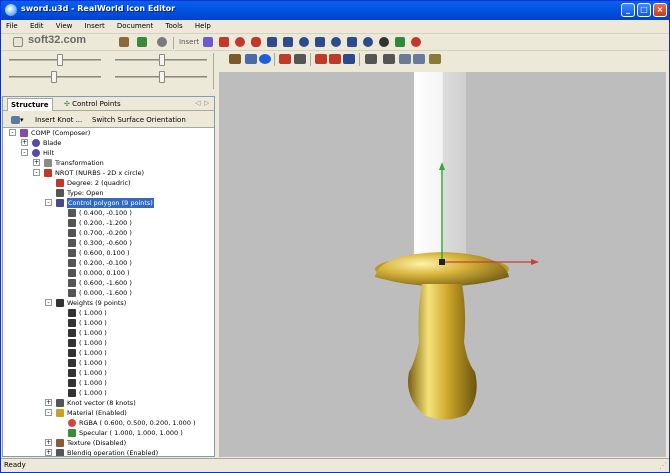 This screenshot has height=473, width=670. Describe the element at coordinates (272, 42) in the screenshot. I see `insert-cylinder-icon` at that location.